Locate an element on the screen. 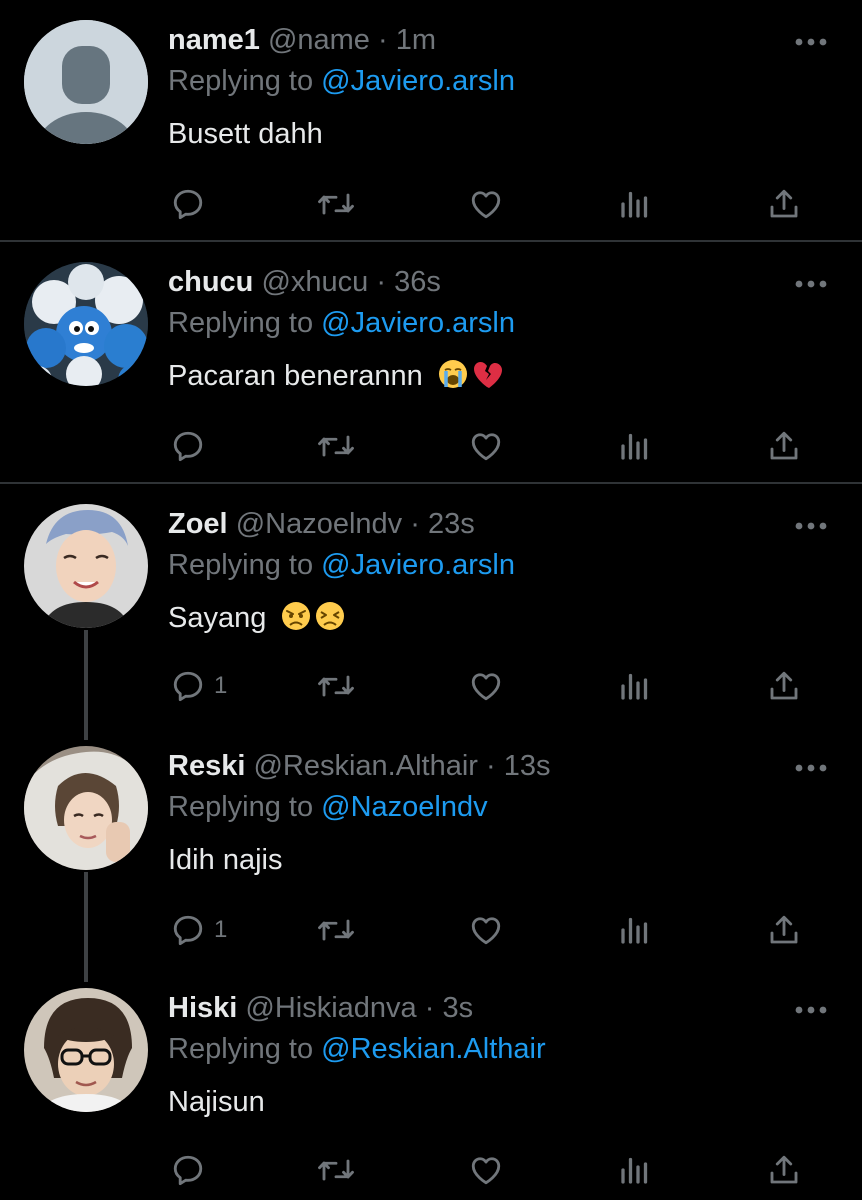 Image resolution: width=862 pixels, height=1200 pixels. tweet-text-content: Pacaran benerannn is located at coordinates (295, 376).